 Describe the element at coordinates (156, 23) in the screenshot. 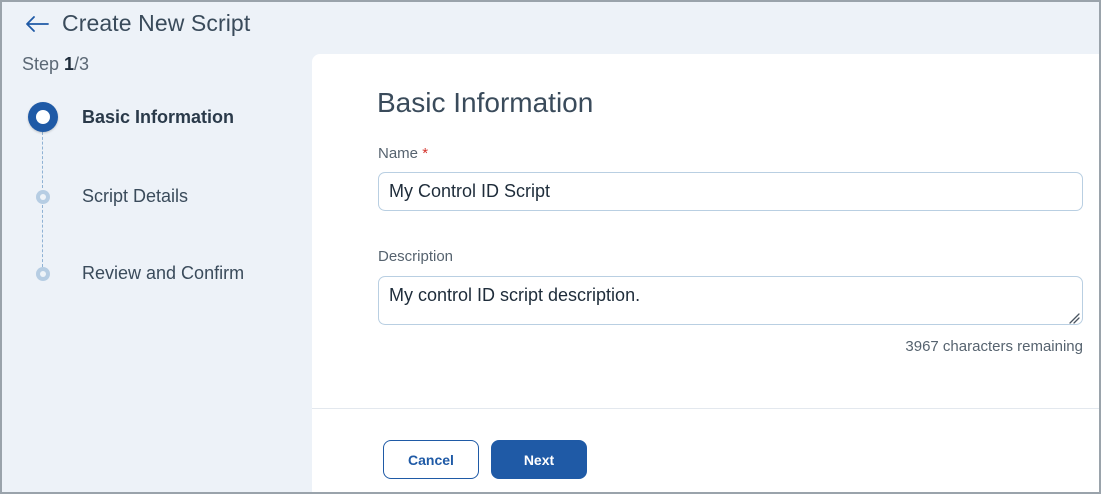

I see `page-title: Create New Script` at that location.